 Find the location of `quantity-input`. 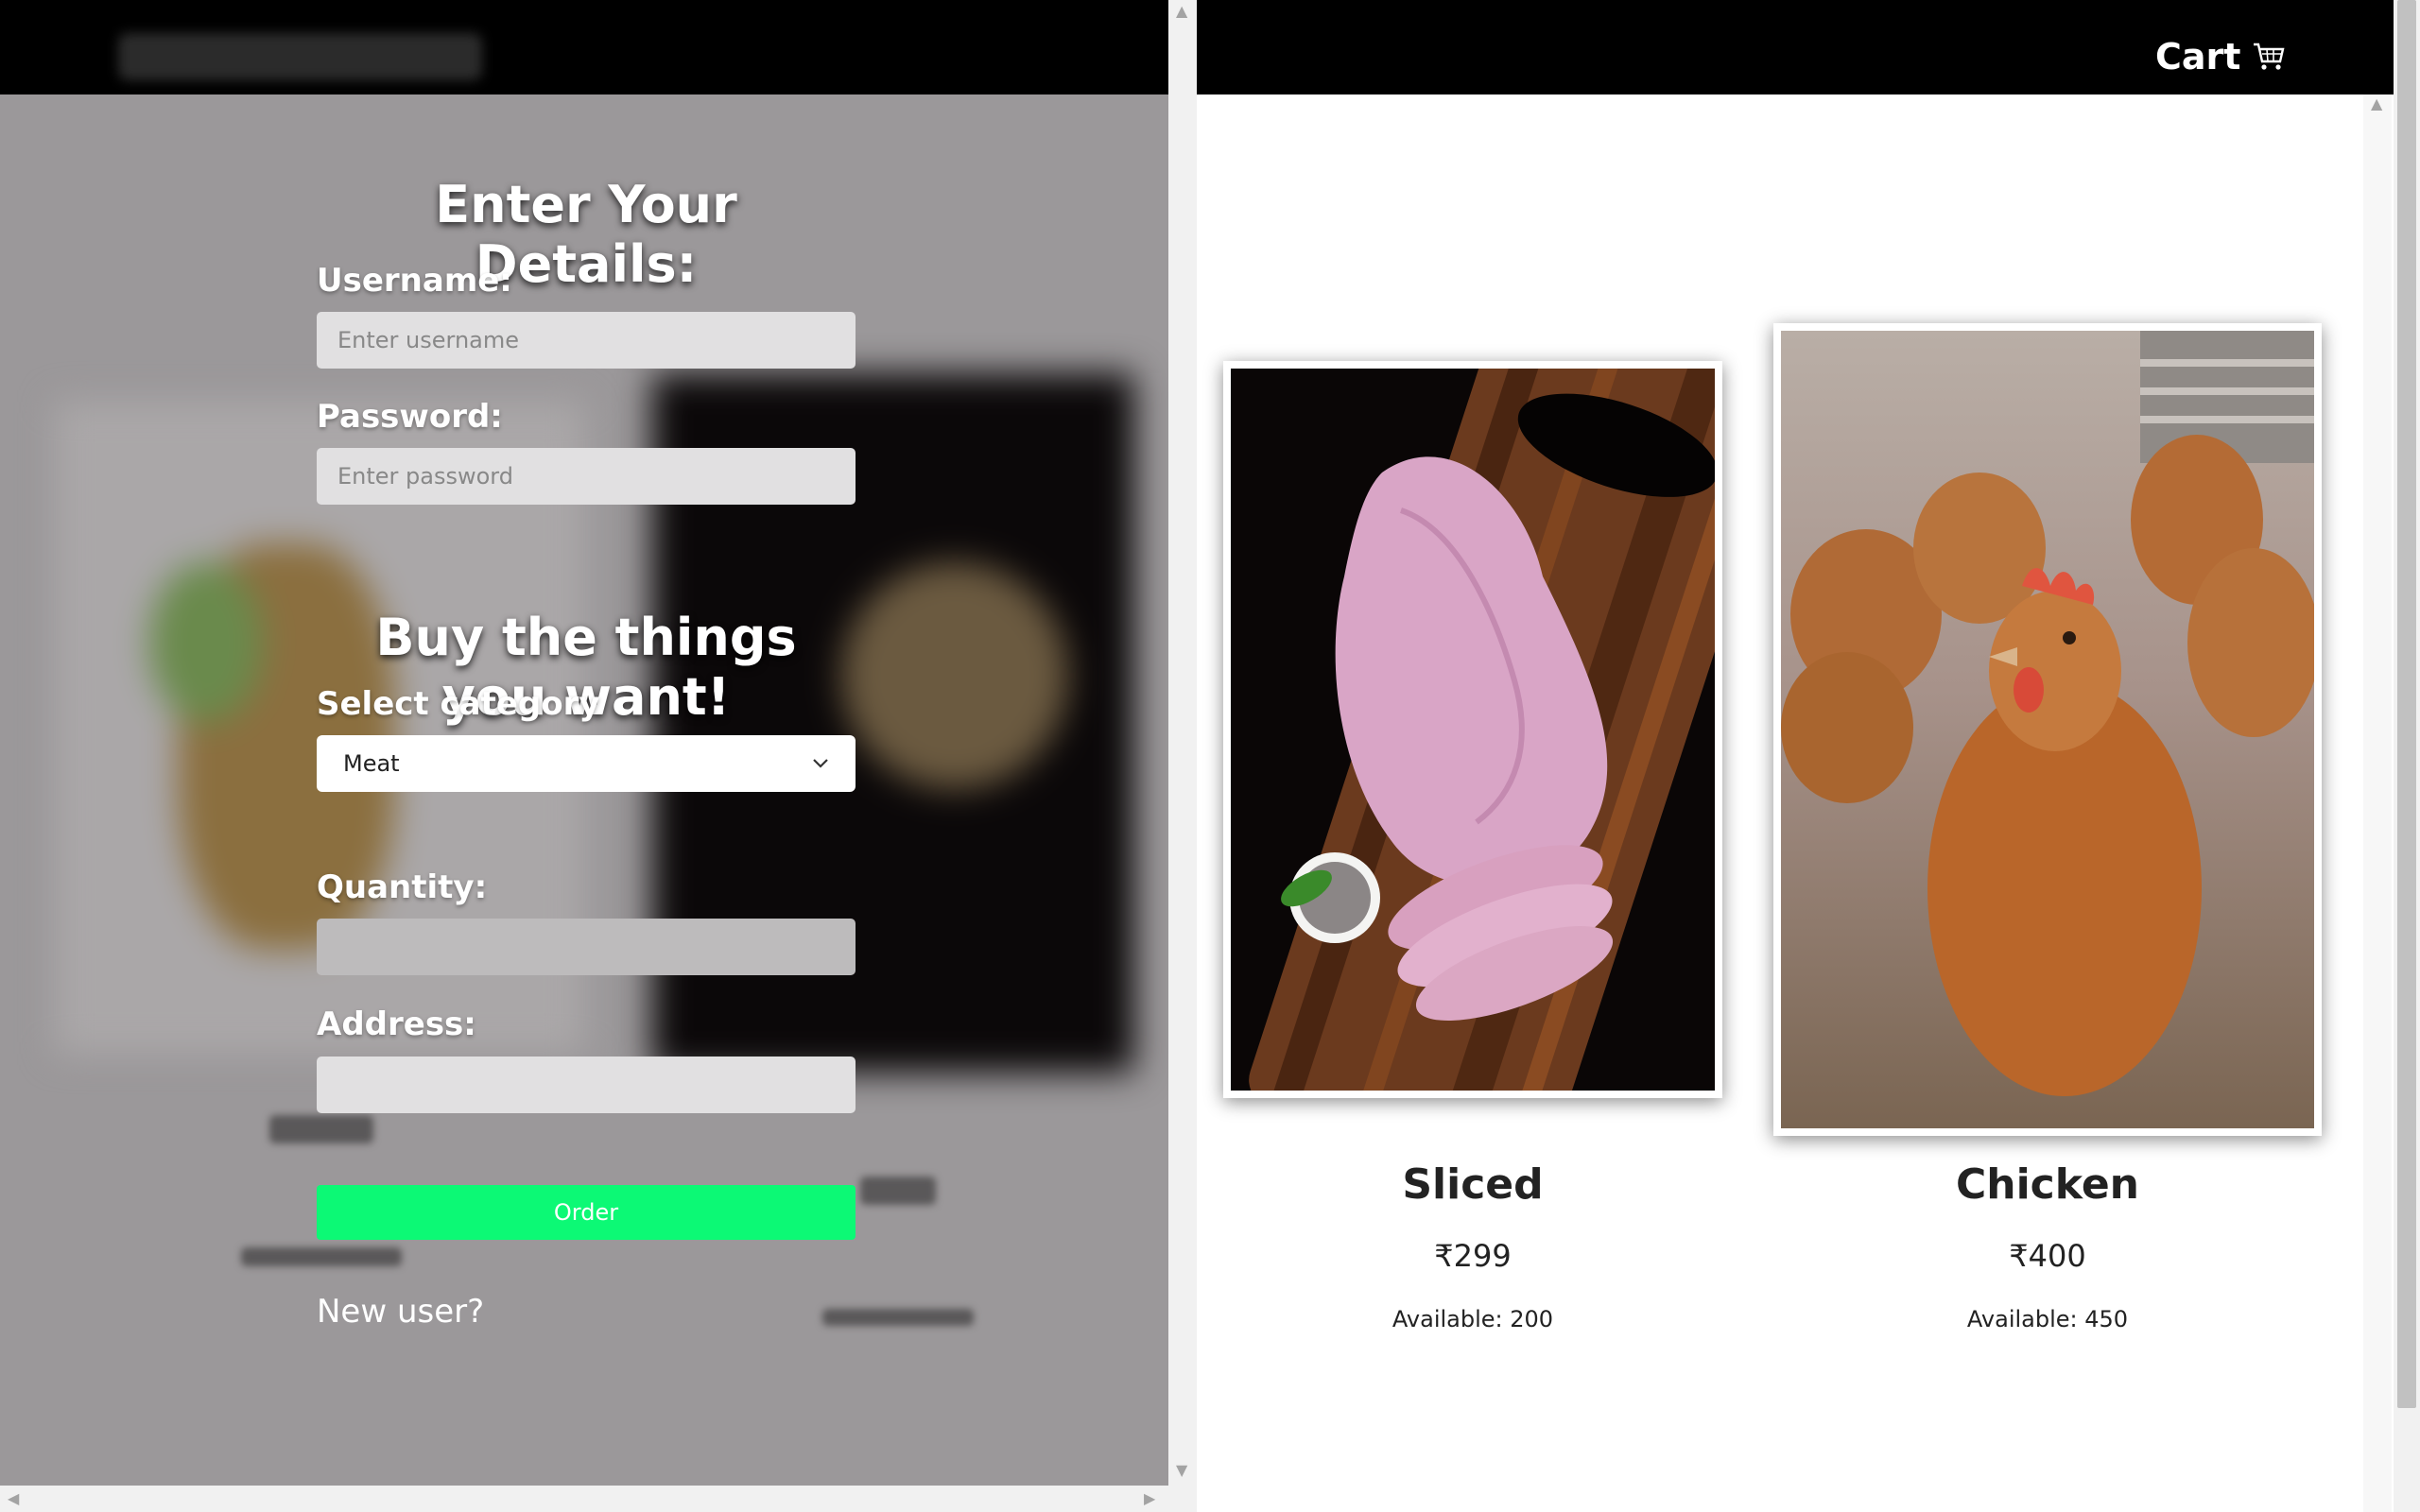

quantity-input is located at coordinates (586, 947).